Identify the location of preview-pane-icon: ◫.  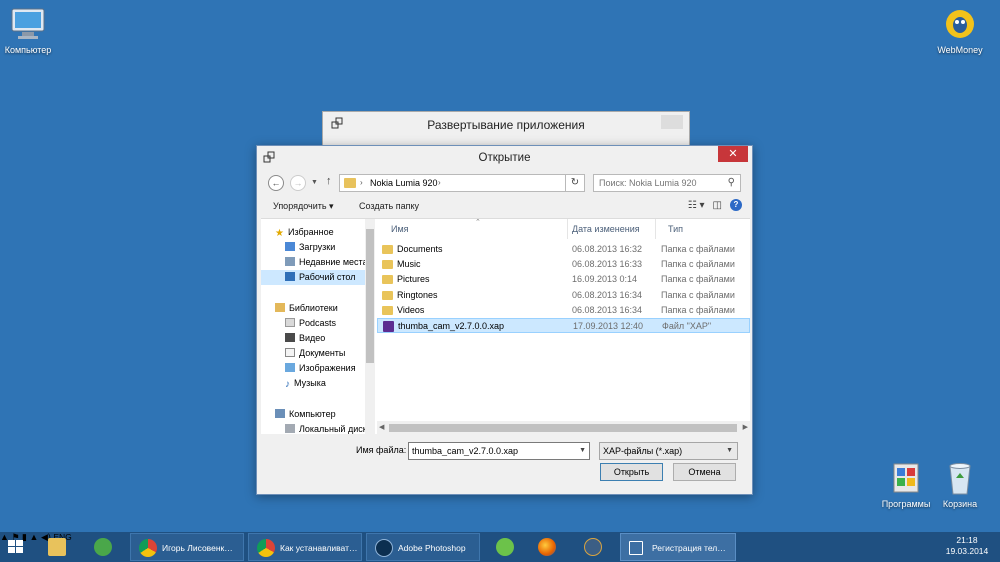
(717, 205).